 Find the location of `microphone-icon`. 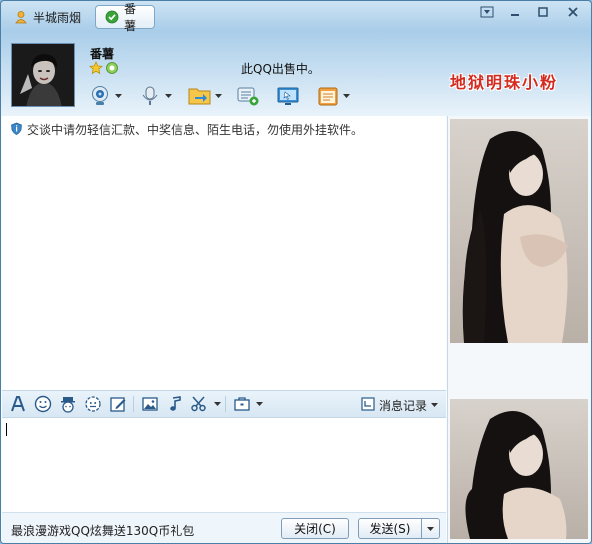

microphone-icon is located at coordinates (150, 96).